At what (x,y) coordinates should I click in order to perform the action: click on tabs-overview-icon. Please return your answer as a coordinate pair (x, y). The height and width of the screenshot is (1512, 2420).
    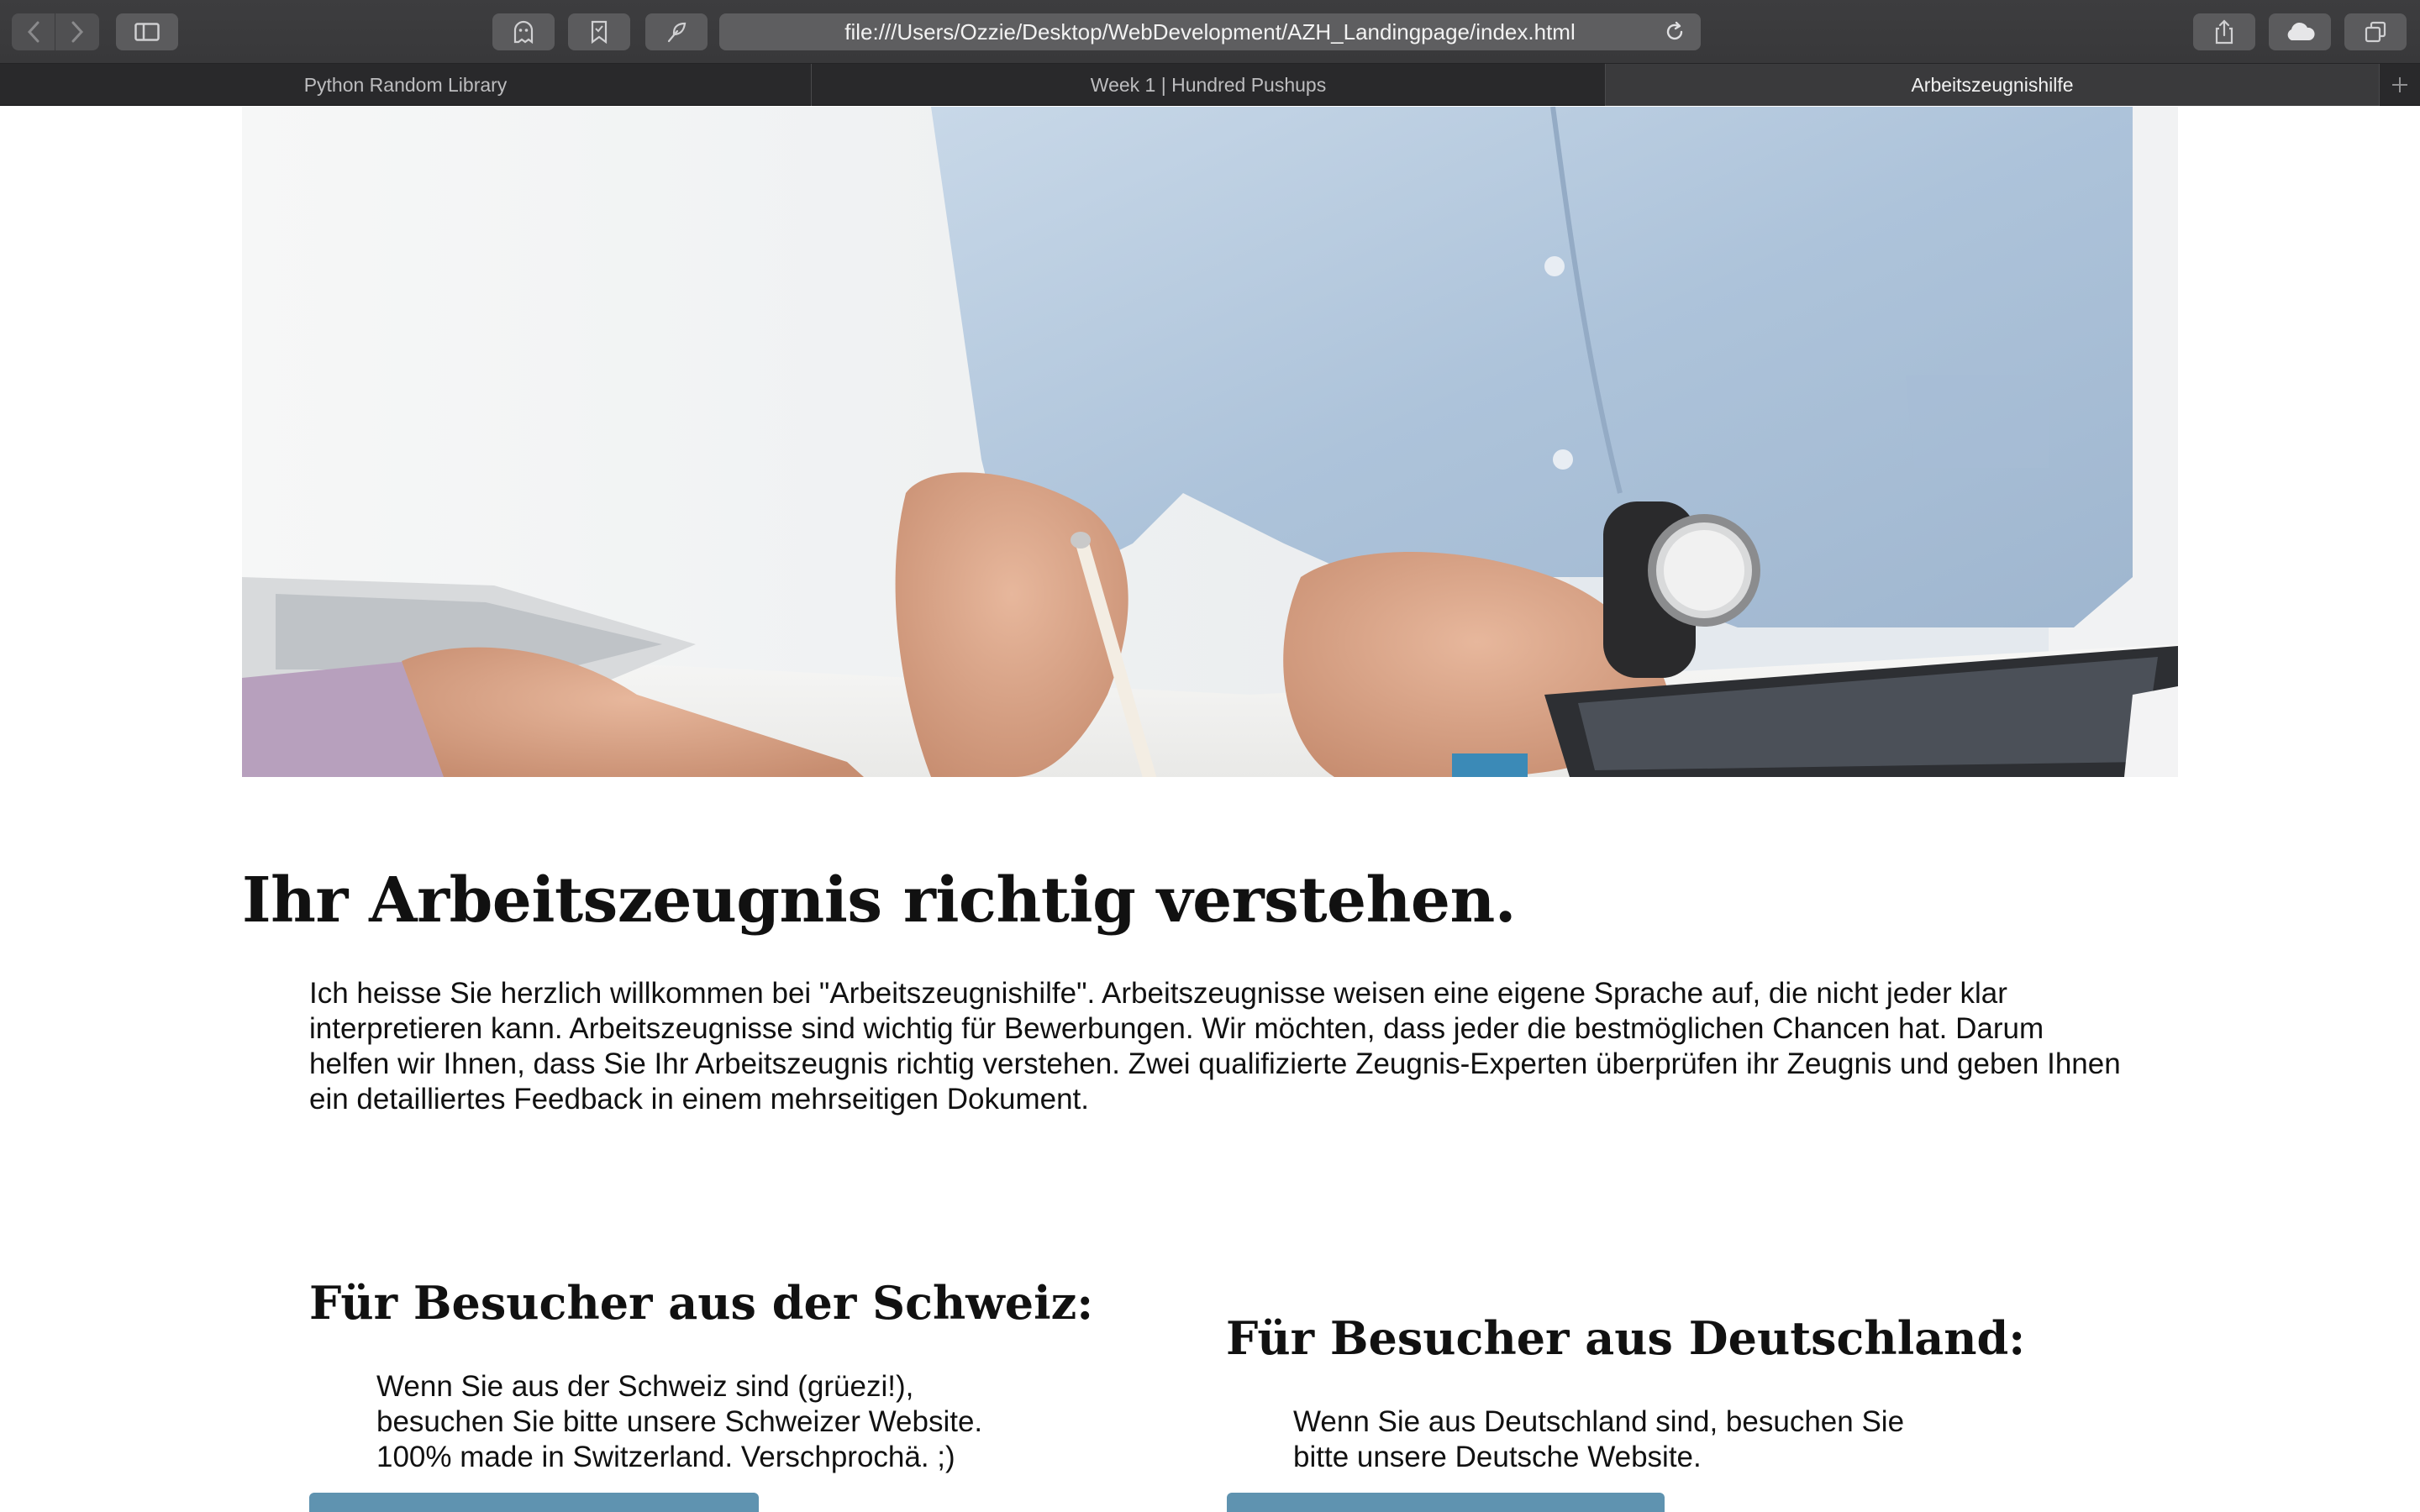
    Looking at the image, I should click on (2375, 32).